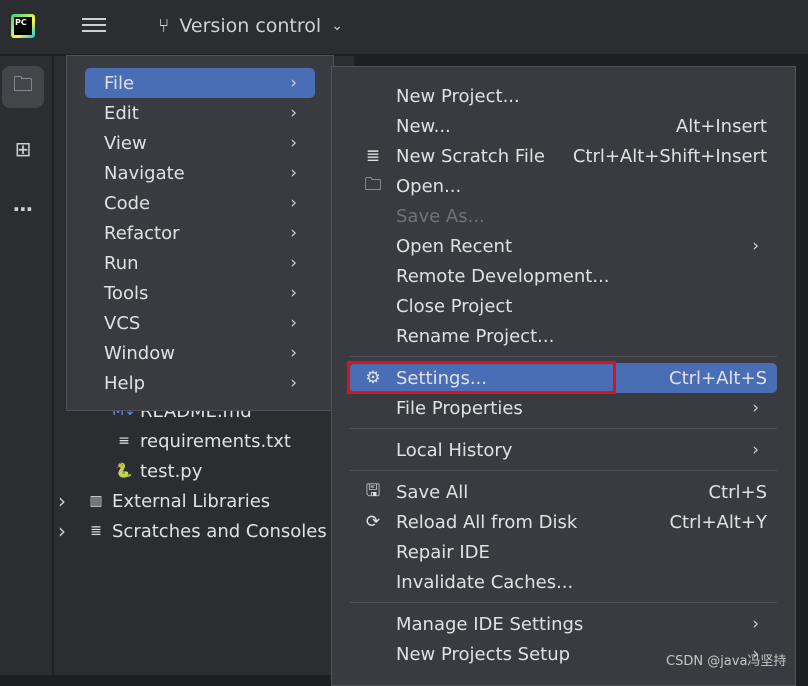  Describe the element at coordinates (142, 233) in the screenshot. I see `menu-item-label: Refactor` at that location.